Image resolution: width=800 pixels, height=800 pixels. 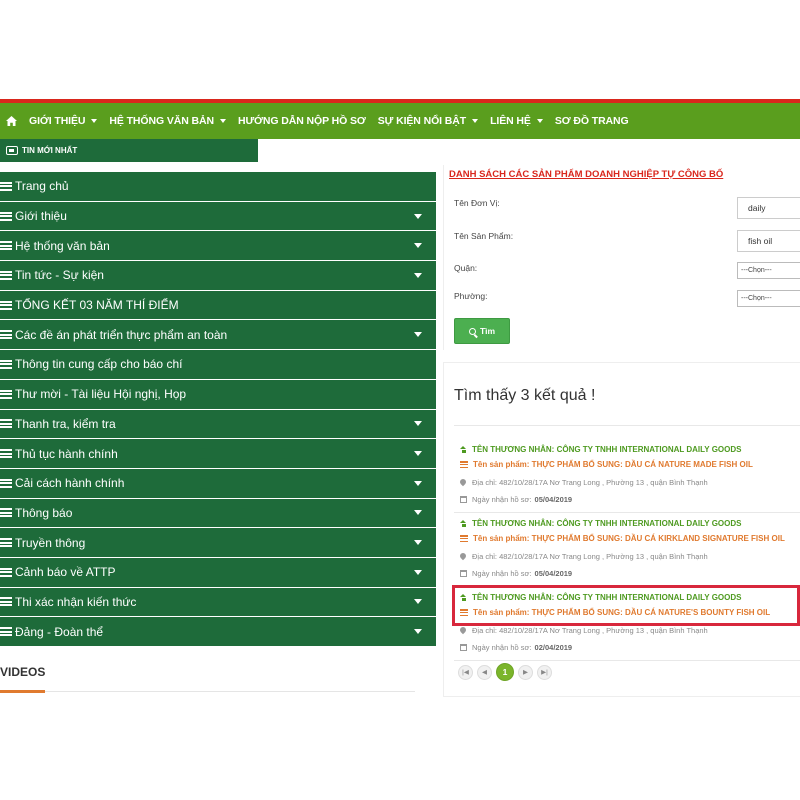 What do you see at coordinates (89, 305) in the screenshot?
I see `sidebar-item-content: TỔNG KẾT 03 NĂM THÍ ĐIỂM` at bounding box center [89, 305].